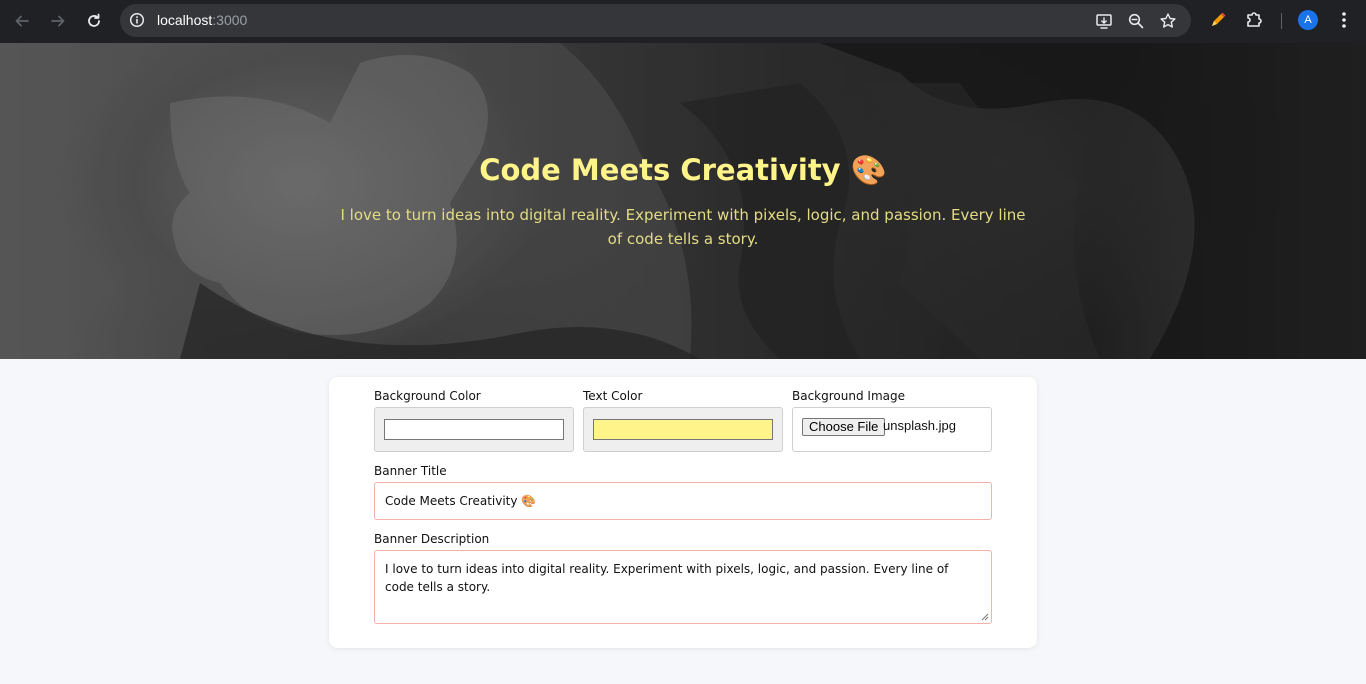  Describe the element at coordinates (683, 501) in the screenshot. I see `banner-title-input: Code Meets Creativity 🎨` at that location.